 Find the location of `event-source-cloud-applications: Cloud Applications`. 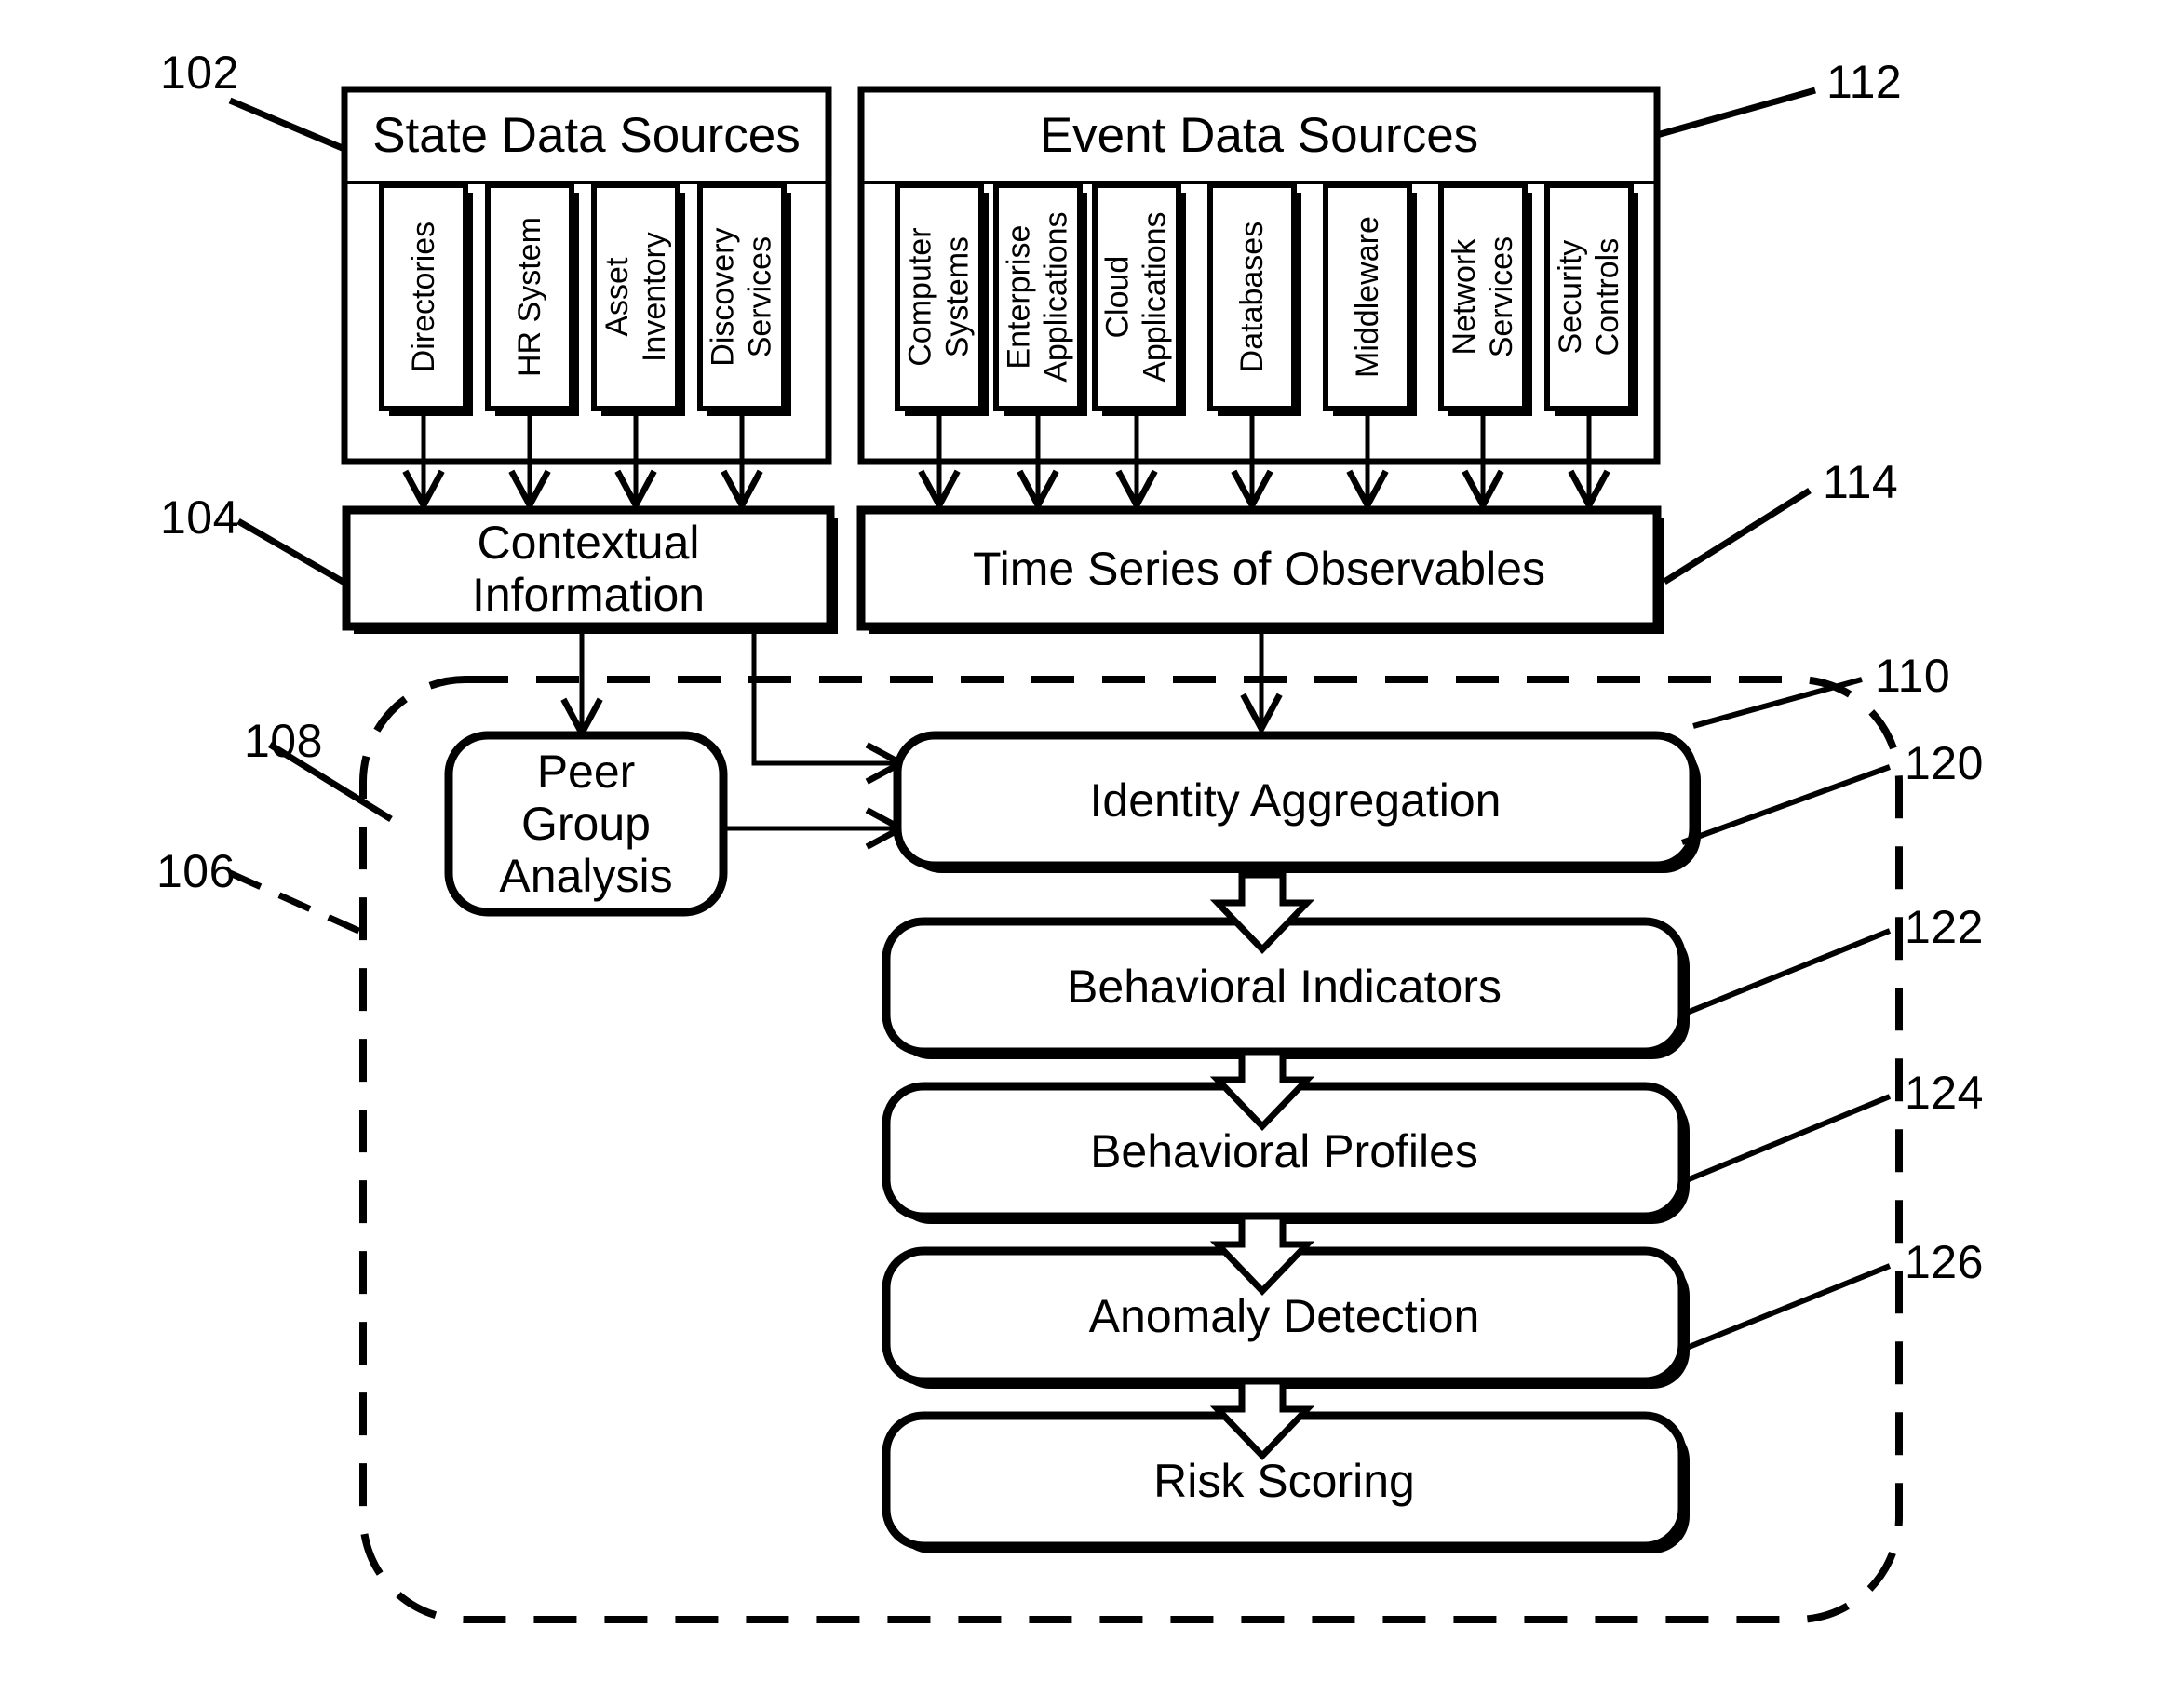

event-source-cloud-applications: Cloud Applications is located at coordinates (1137, 297).